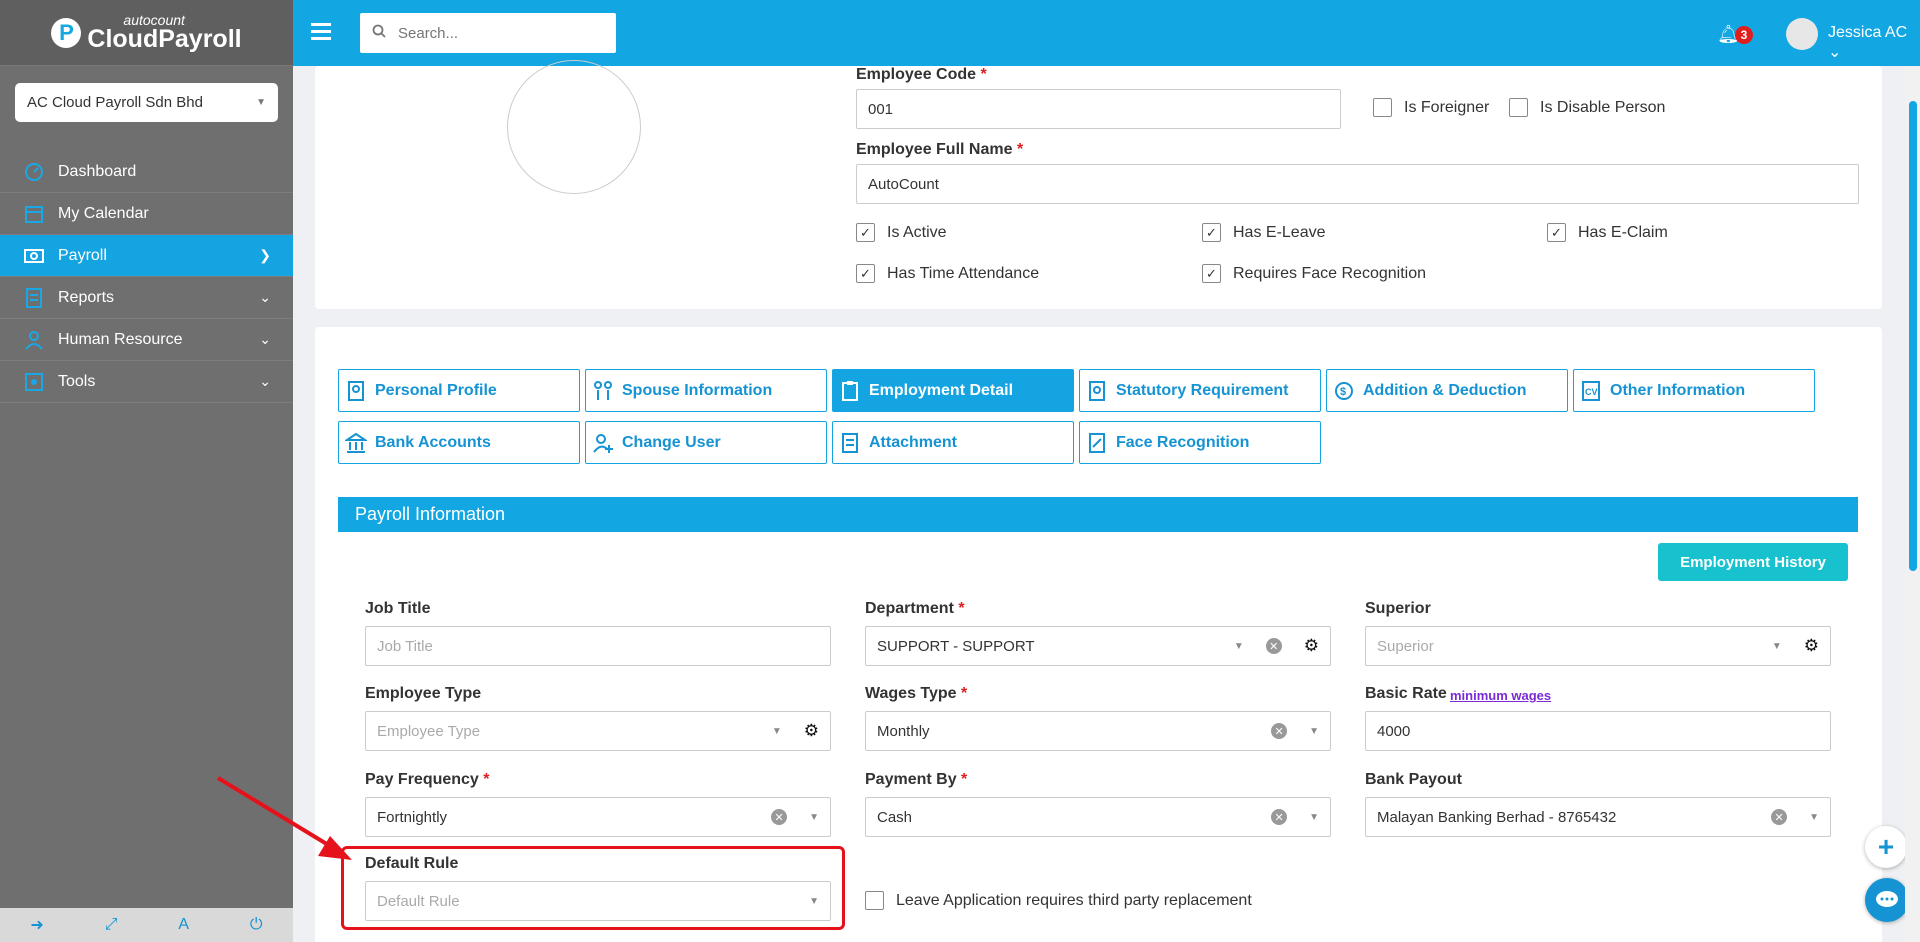  Describe the element at coordinates (1098, 646) in the screenshot. I see `department-select: SUPPORT - SUPPORT ▼ ✕ ⚙` at that location.